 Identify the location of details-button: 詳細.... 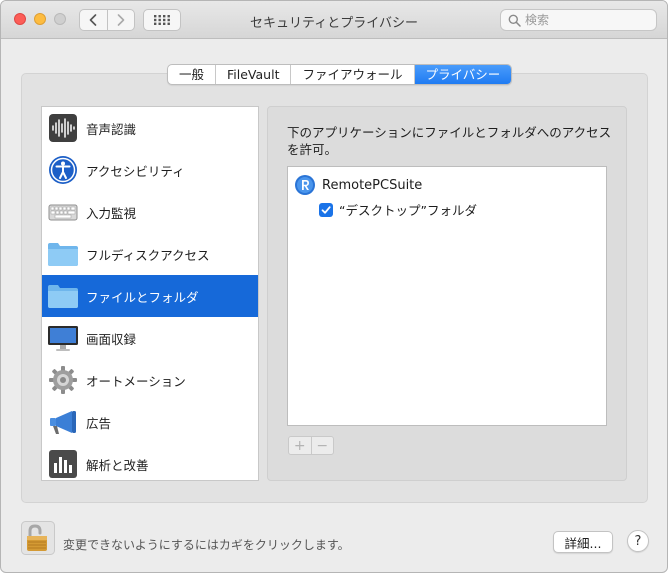
(583, 542).